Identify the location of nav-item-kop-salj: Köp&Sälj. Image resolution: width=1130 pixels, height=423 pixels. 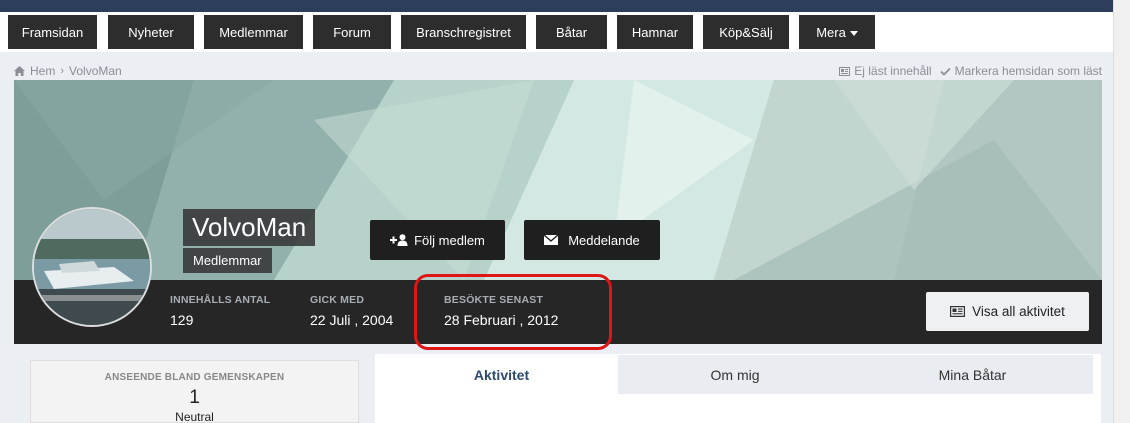
(746, 32).